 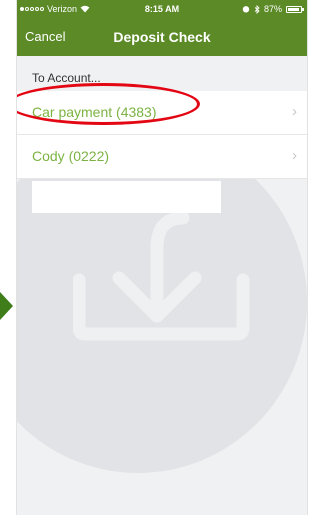 I want to click on page-title: Deposit Check, so click(x=162, y=37).